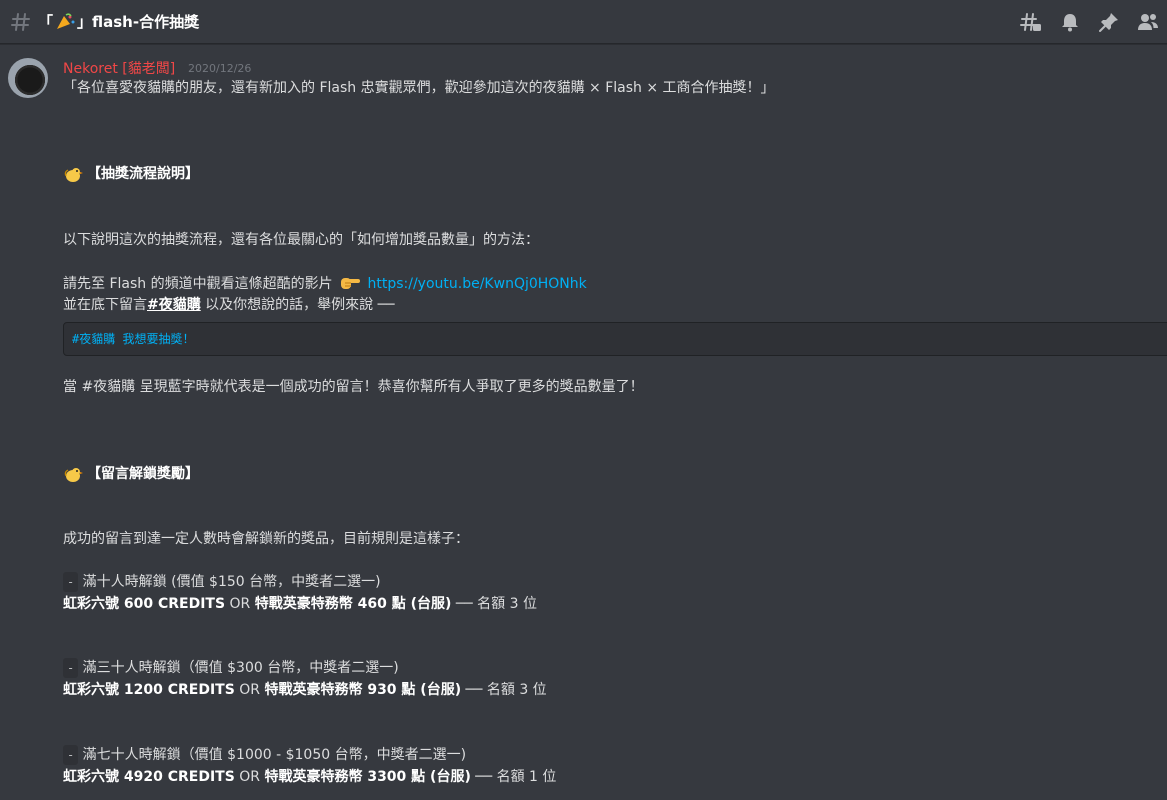 The image size is (1167, 800). Describe the element at coordinates (149, 777) in the screenshot. I see `tier-reward-a: 虹彩六號 4920 CREDITS` at that location.